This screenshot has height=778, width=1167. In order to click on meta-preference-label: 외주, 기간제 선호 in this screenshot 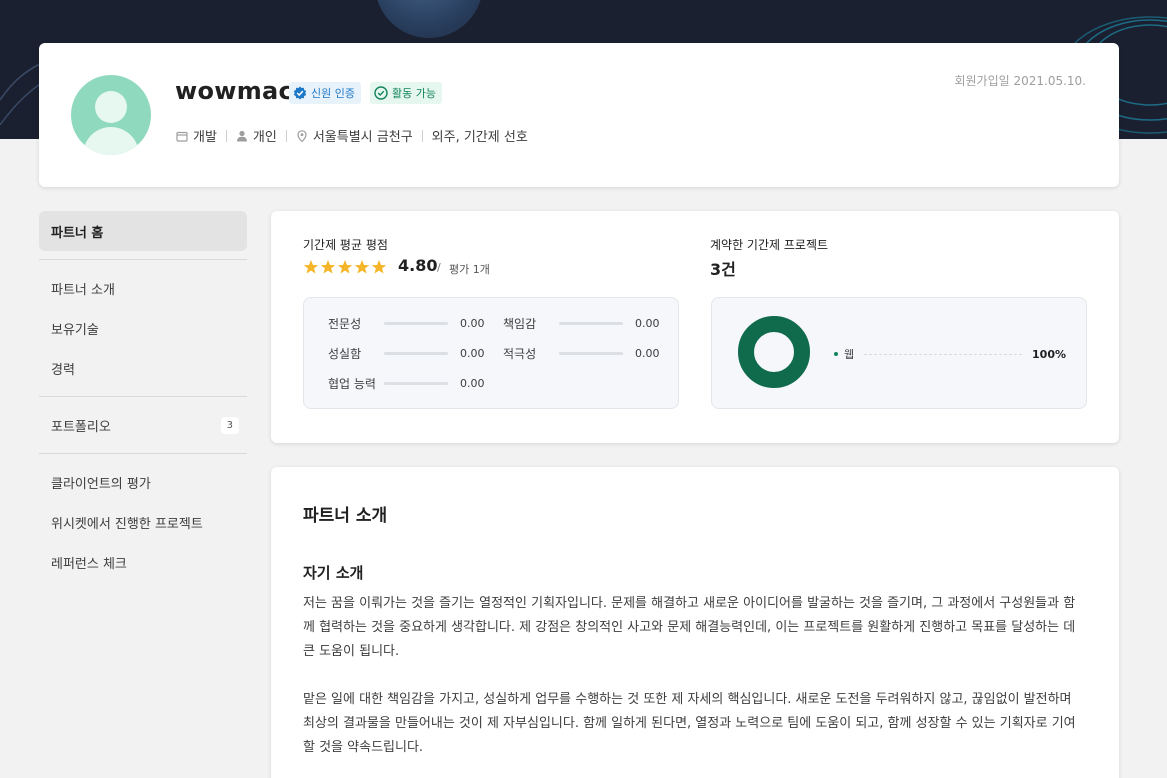, I will do `click(479, 137)`.